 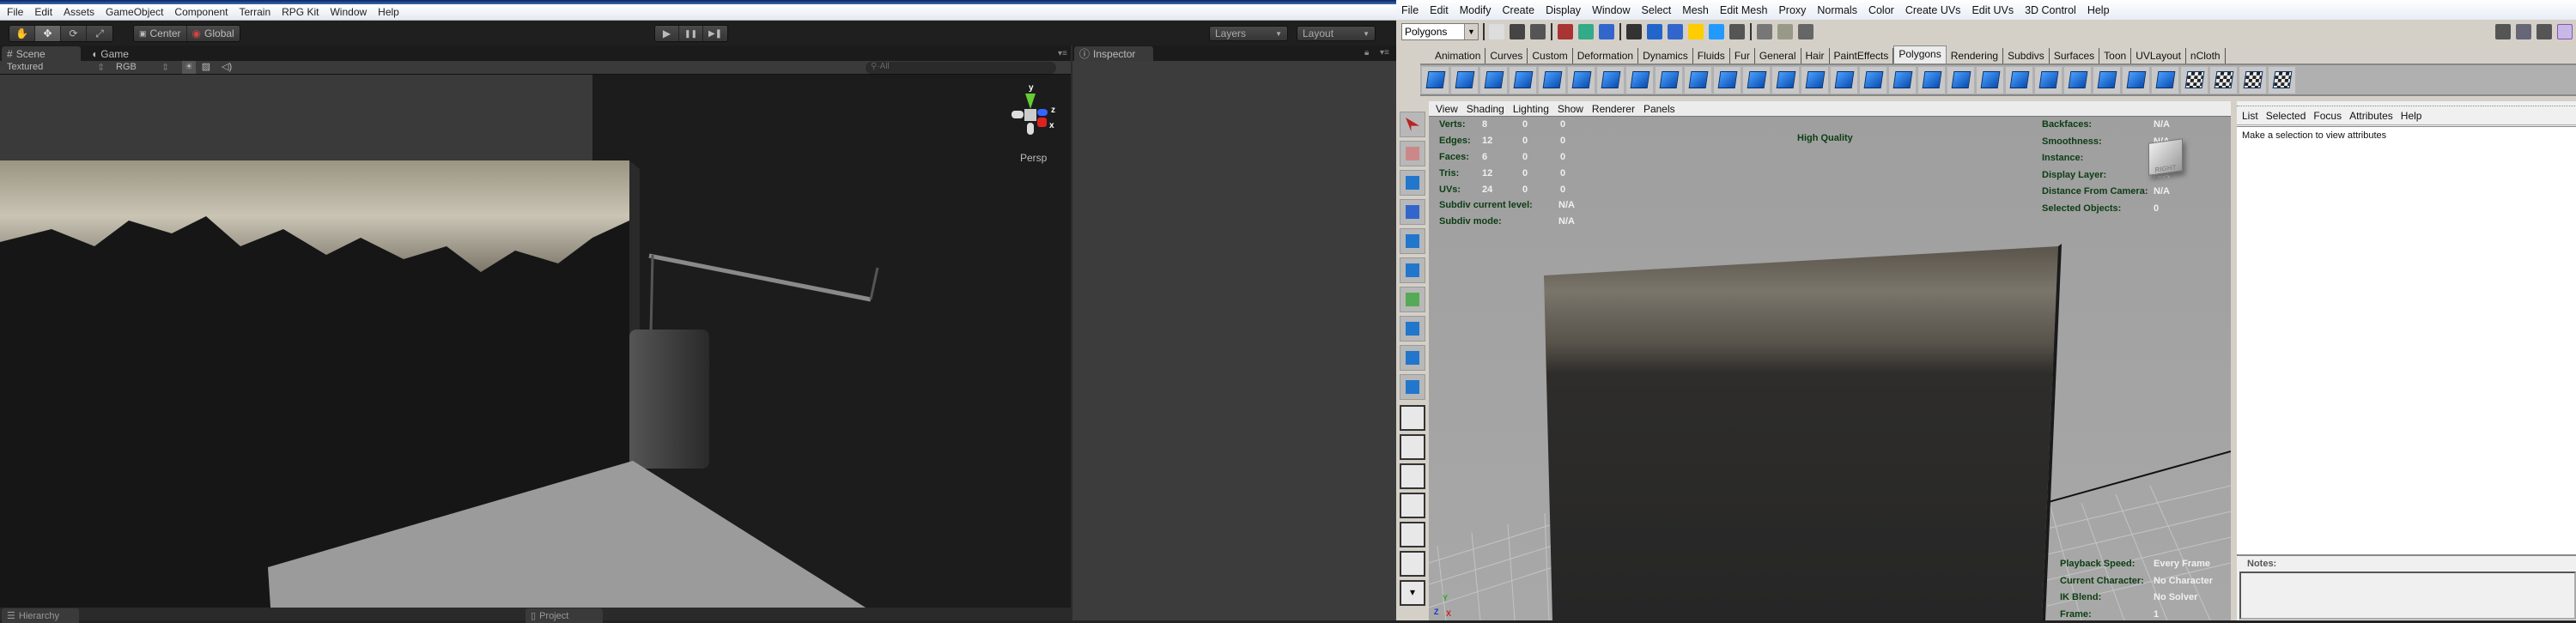 I want to click on menu-rpg-kit: RPG Kit, so click(x=301, y=12).